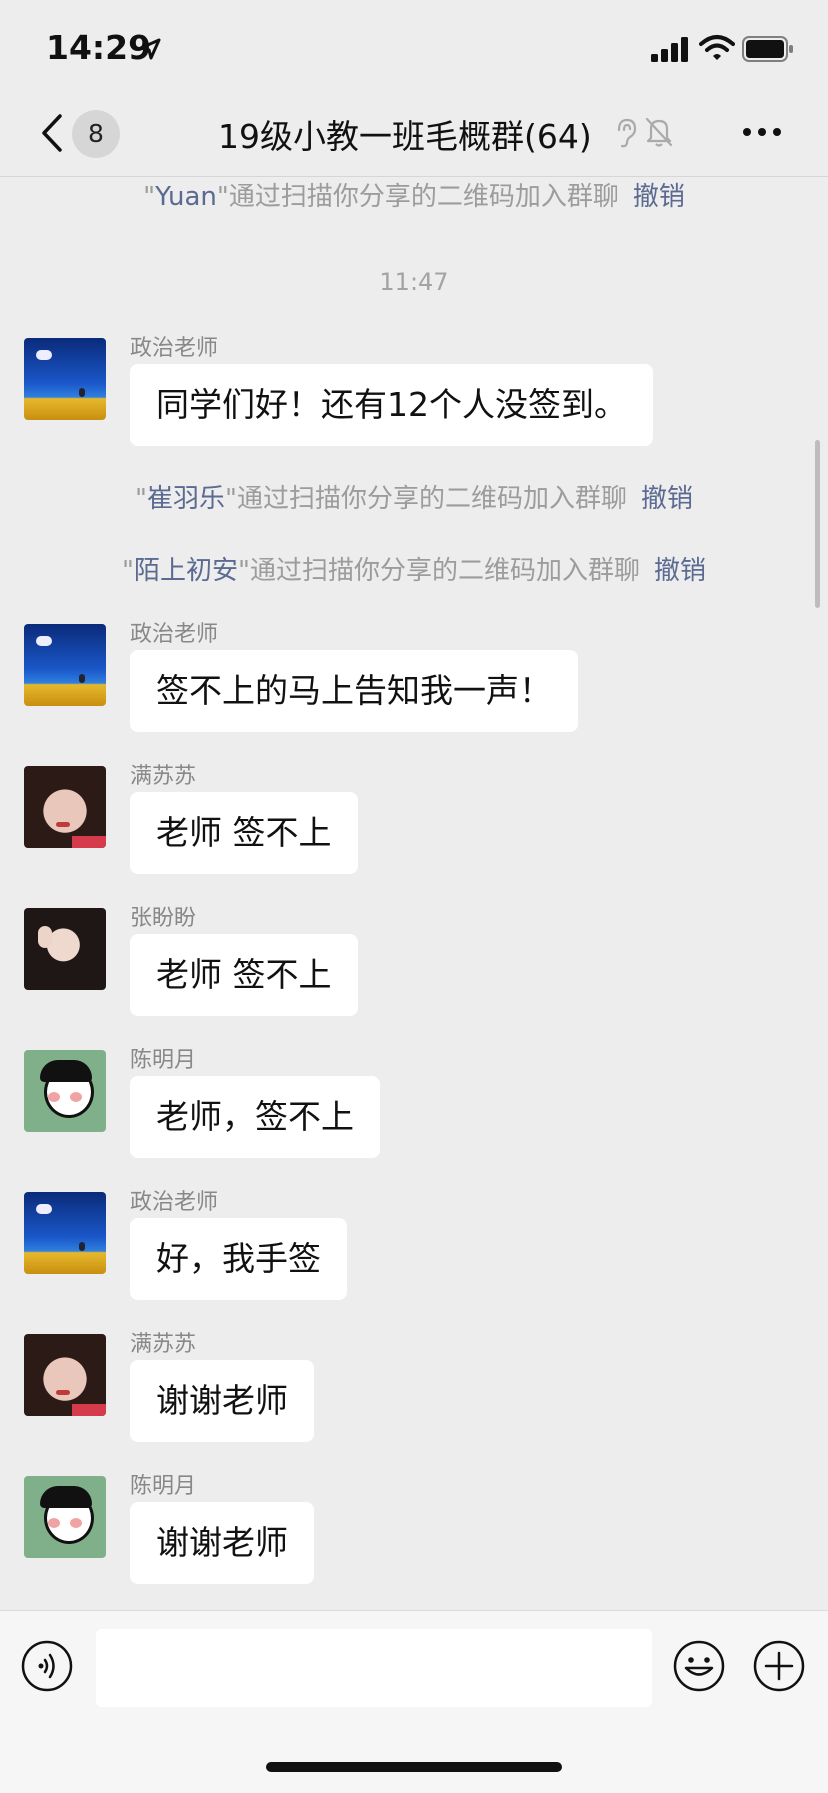 This screenshot has height=1793, width=828. Describe the element at coordinates (99, 47) in the screenshot. I see `status-time: 14:29` at that location.